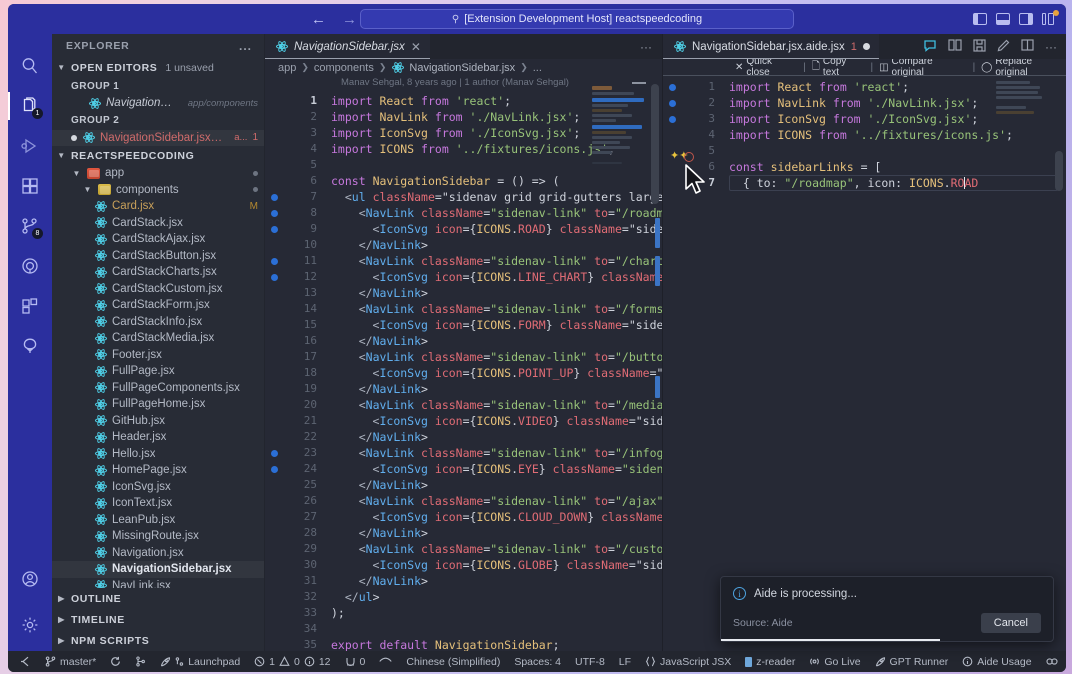  I want to click on chevron-right-icon: ▶, so click(61, 640).